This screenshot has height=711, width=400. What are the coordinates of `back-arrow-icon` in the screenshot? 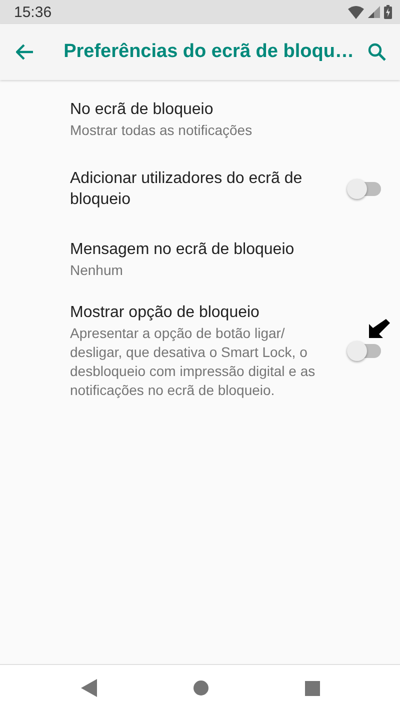 It's located at (25, 52).